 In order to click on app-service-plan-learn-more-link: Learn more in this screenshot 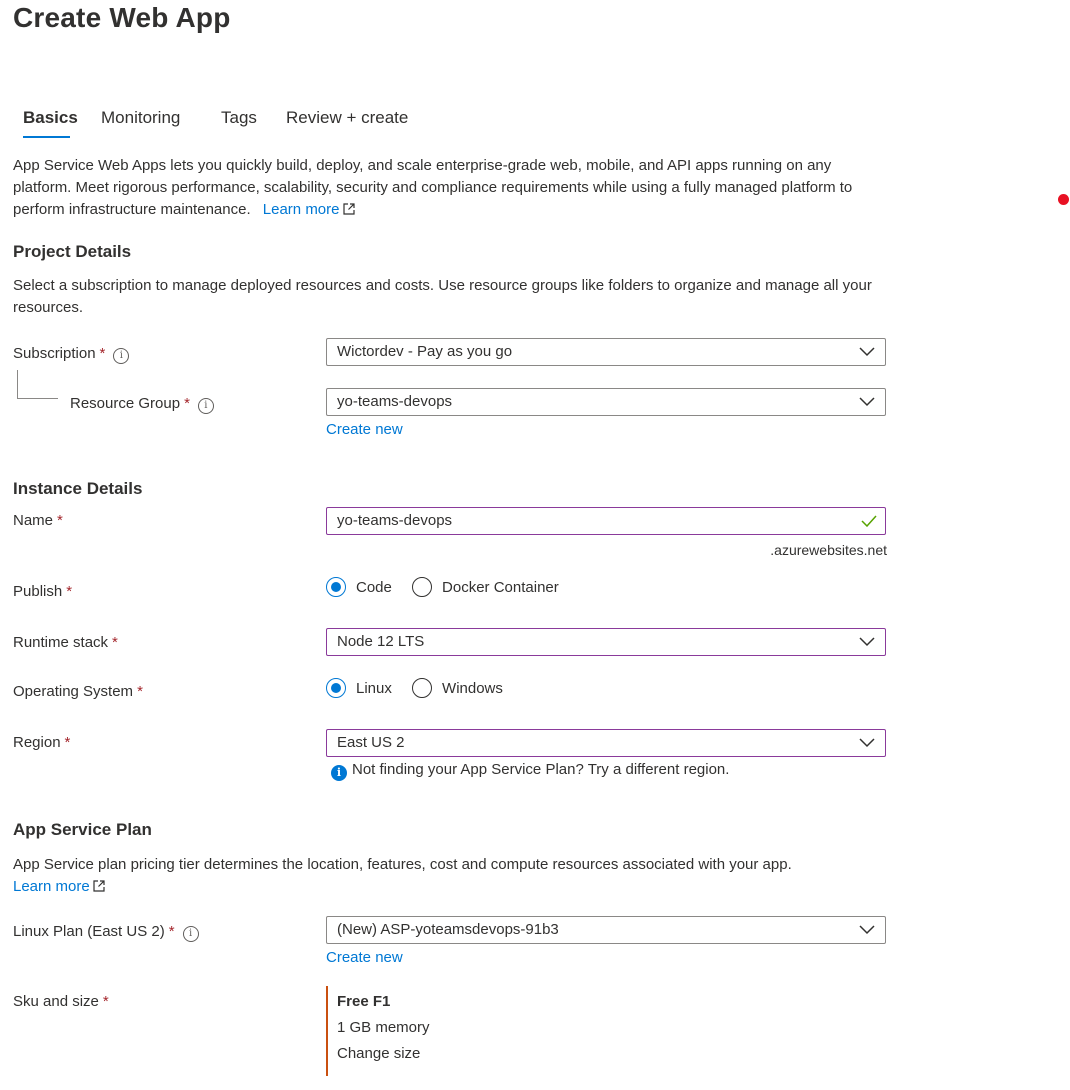, I will do `click(59, 886)`.